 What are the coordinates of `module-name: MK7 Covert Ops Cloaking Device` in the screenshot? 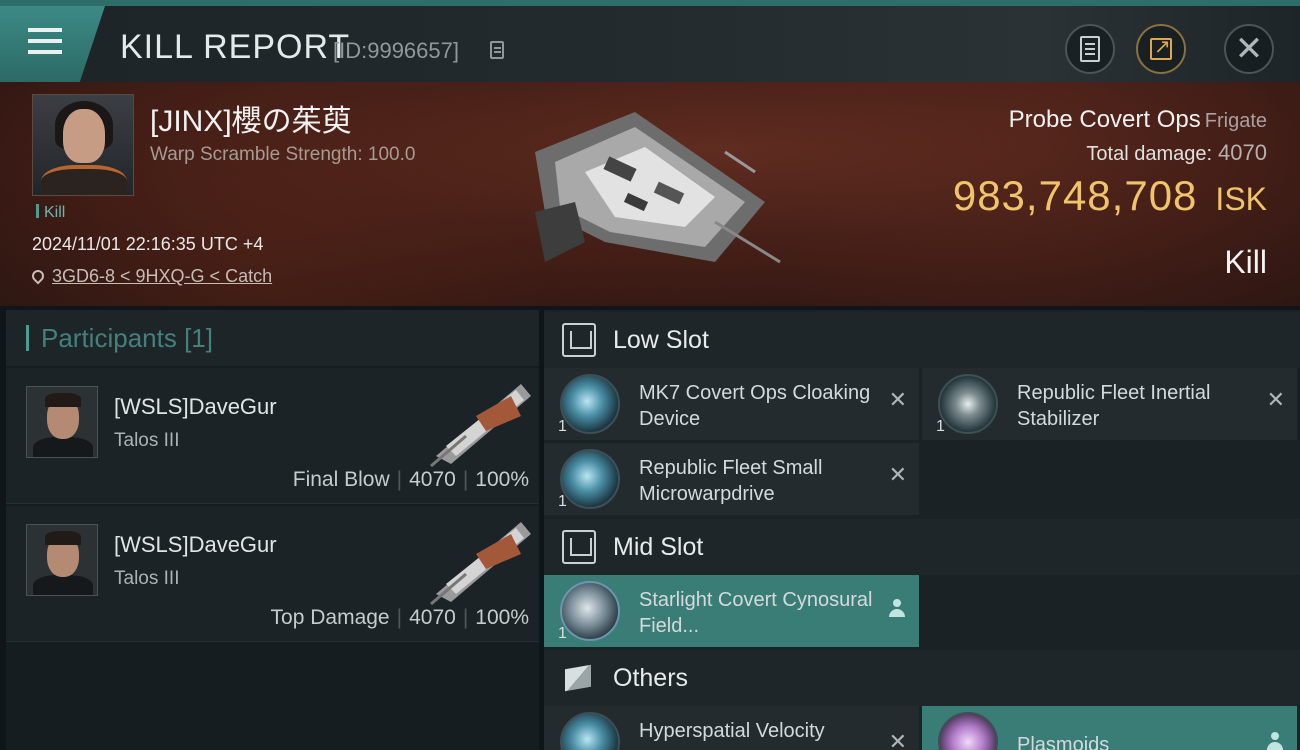 It's located at (755, 406).